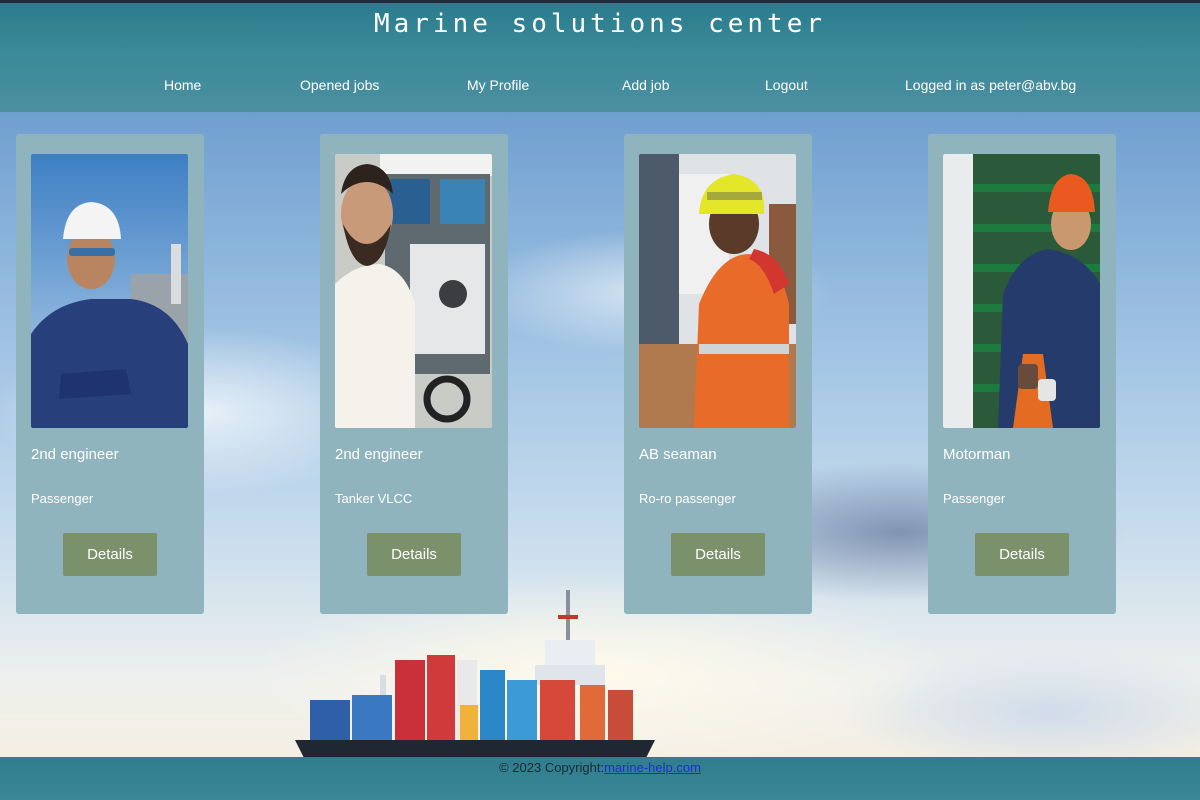  What do you see at coordinates (687, 498) in the screenshot?
I see `vessel-type: Ro-ro passenger` at bounding box center [687, 498].